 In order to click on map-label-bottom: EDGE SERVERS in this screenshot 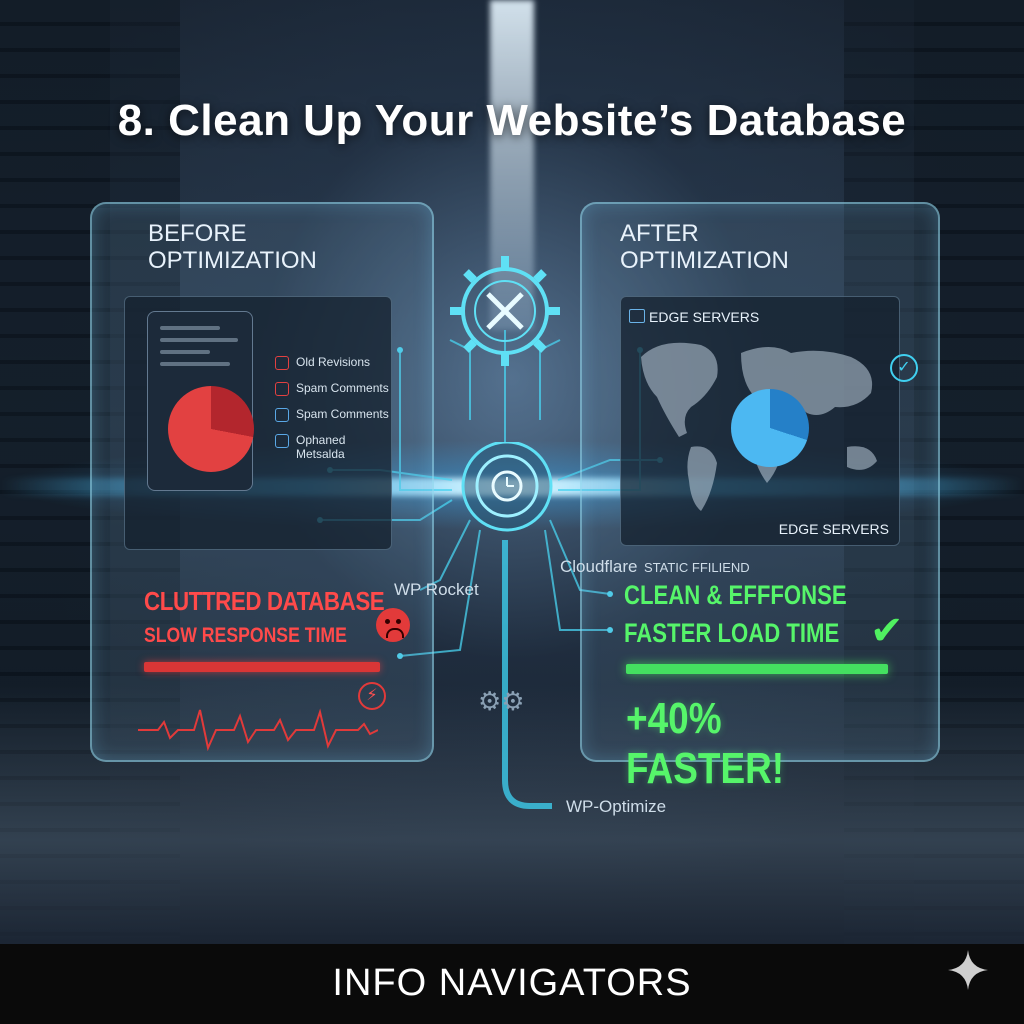, I will do `click(833, 529)`.